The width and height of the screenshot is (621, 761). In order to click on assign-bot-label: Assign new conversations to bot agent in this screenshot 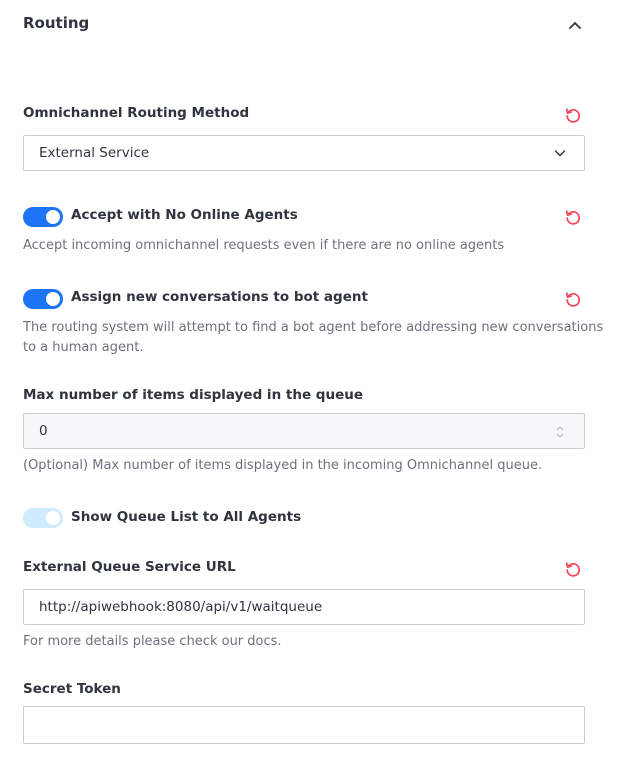, I will do `click(219, 297)`.